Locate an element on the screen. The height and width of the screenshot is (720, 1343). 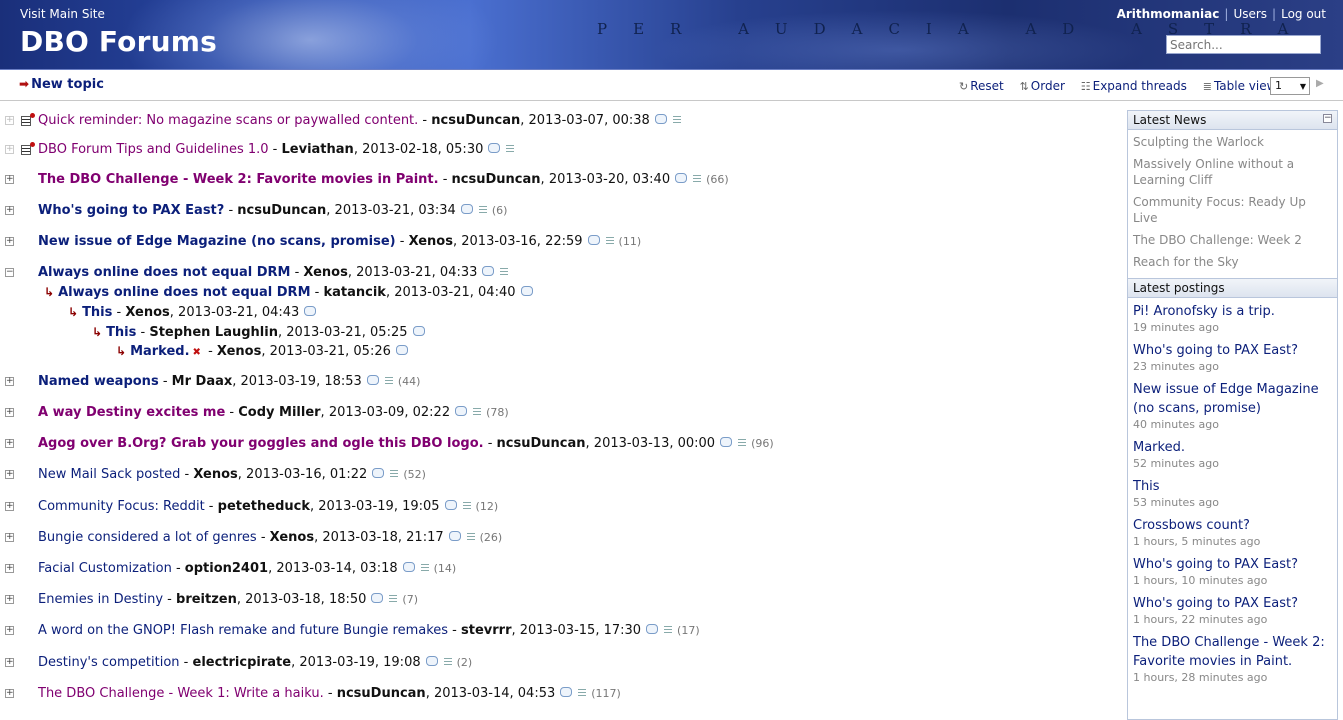
page-select: 1 ▼ is located at coordinates (1290, 86).